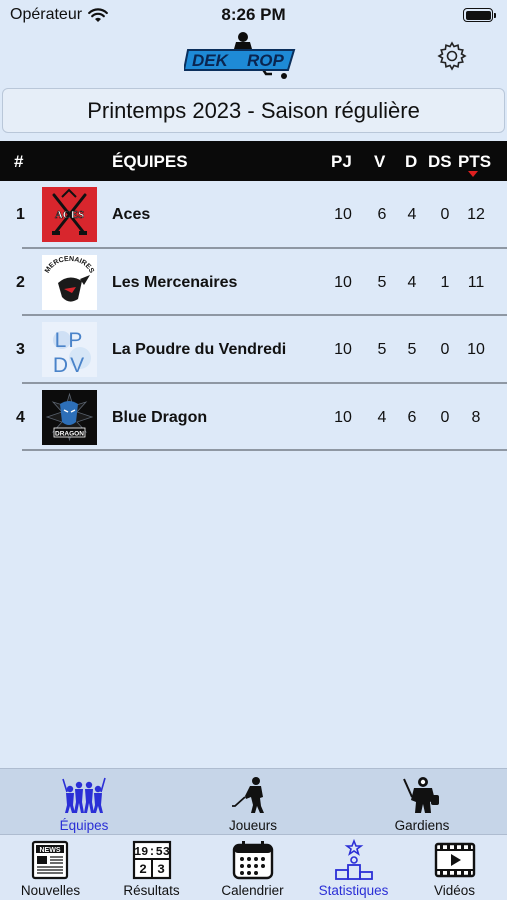 The height and width of the screenshot is (900, 507). Describe the element at coordinates (476, 214) in the screenshot. I see `points: 12` at that location.